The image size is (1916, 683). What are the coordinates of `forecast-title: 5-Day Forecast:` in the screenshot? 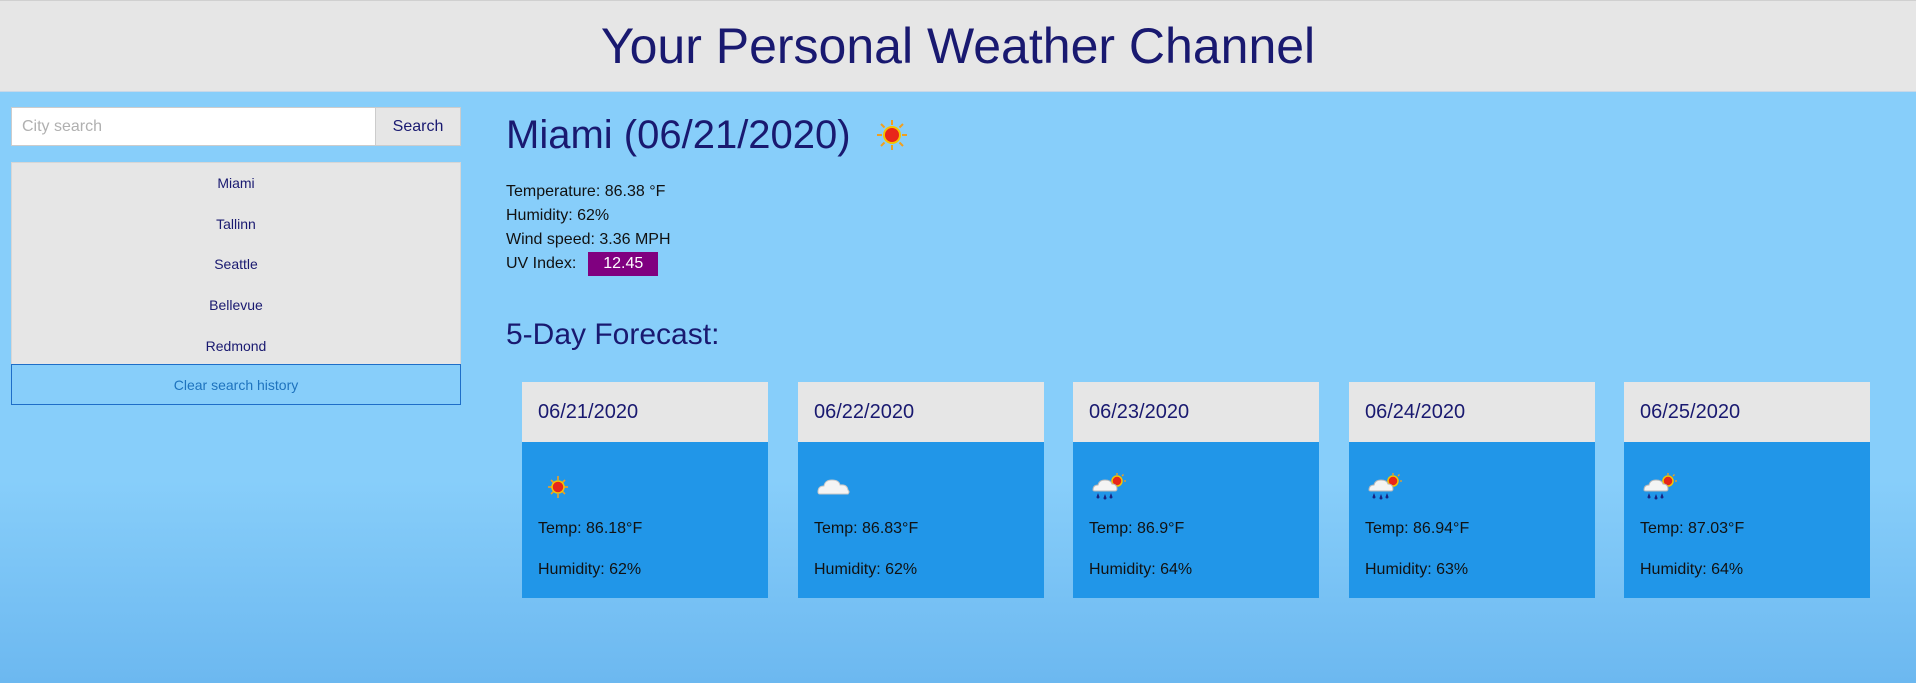 It's located at (613, 334).